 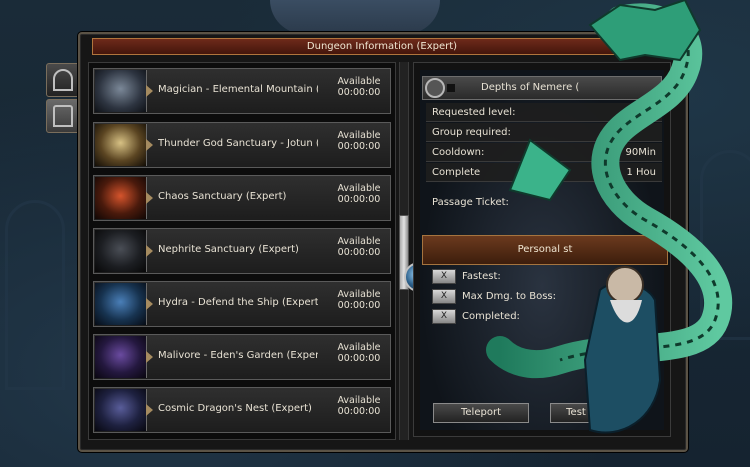 I want to click on dungeon-name: Thunder God Sanctuary - Jotun (E, so click(x=238, y=143).